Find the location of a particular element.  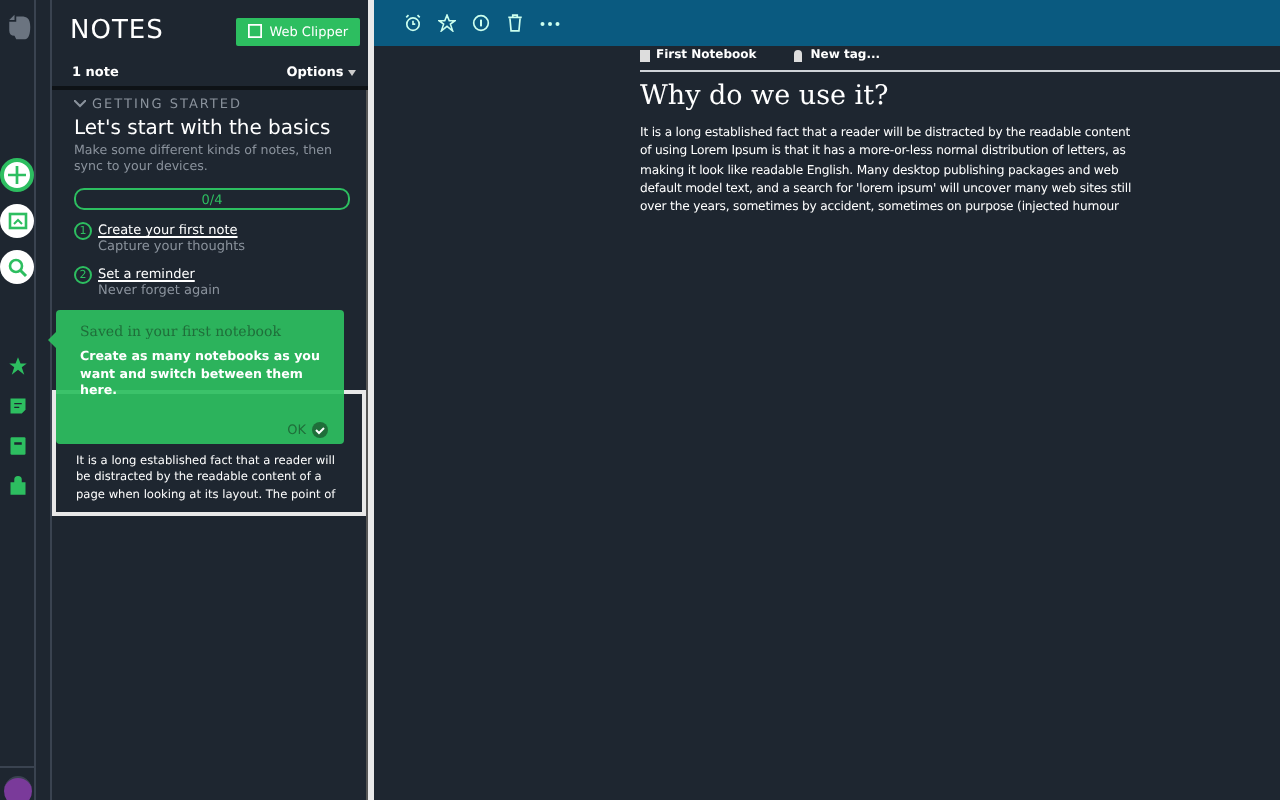

check-icon is located at coordinates (320, 430).